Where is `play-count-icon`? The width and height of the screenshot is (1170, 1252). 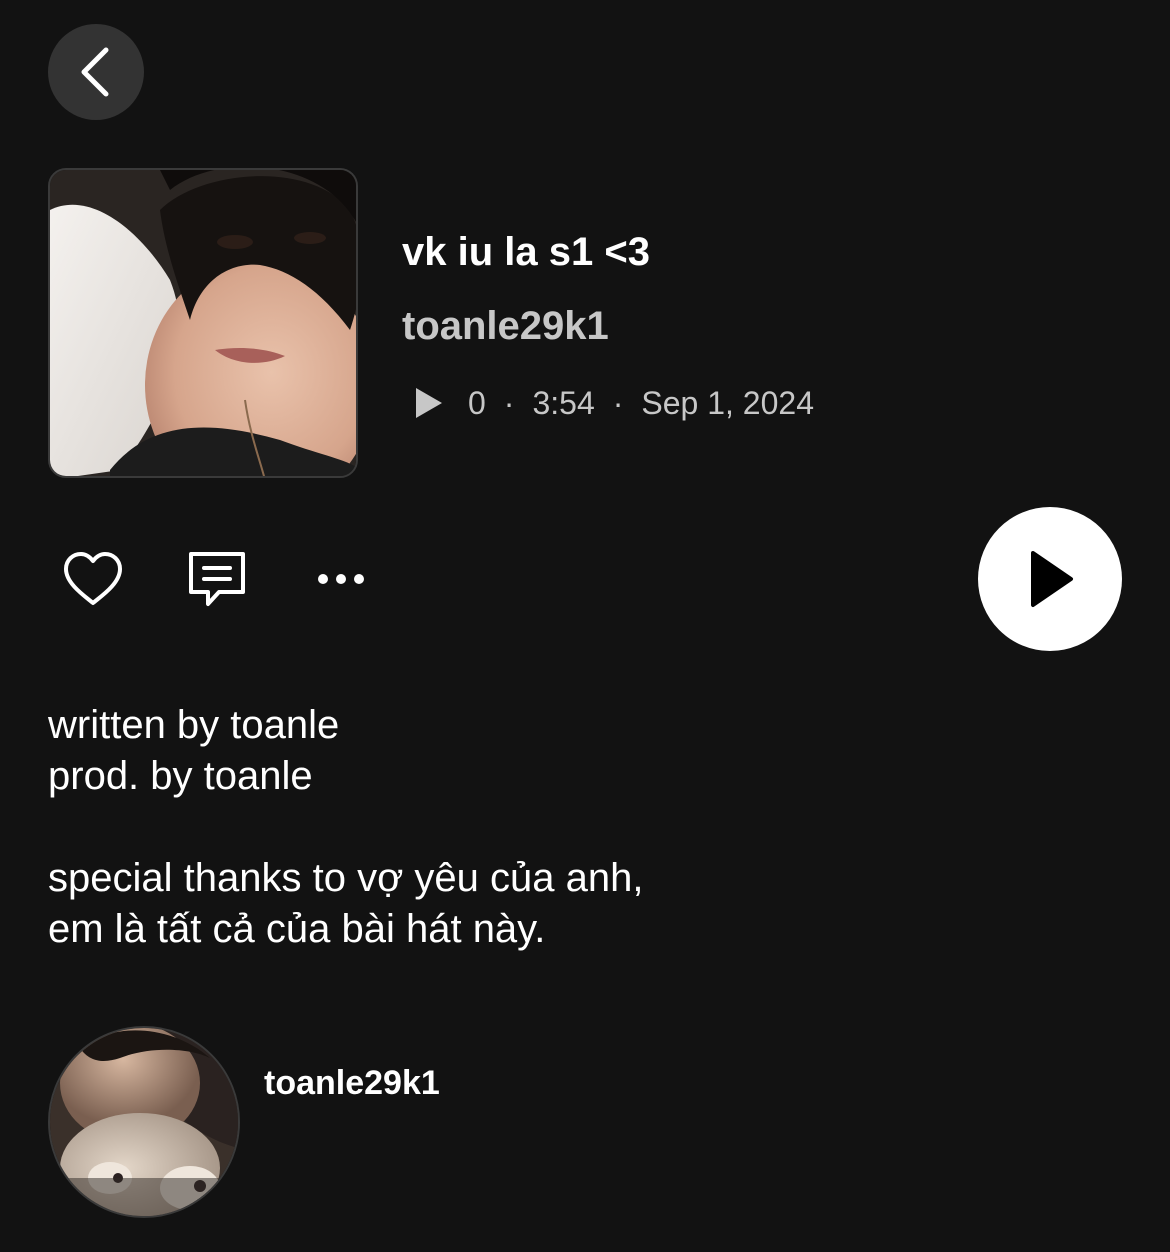 play-count-icon is located at coordinates (429, 403).